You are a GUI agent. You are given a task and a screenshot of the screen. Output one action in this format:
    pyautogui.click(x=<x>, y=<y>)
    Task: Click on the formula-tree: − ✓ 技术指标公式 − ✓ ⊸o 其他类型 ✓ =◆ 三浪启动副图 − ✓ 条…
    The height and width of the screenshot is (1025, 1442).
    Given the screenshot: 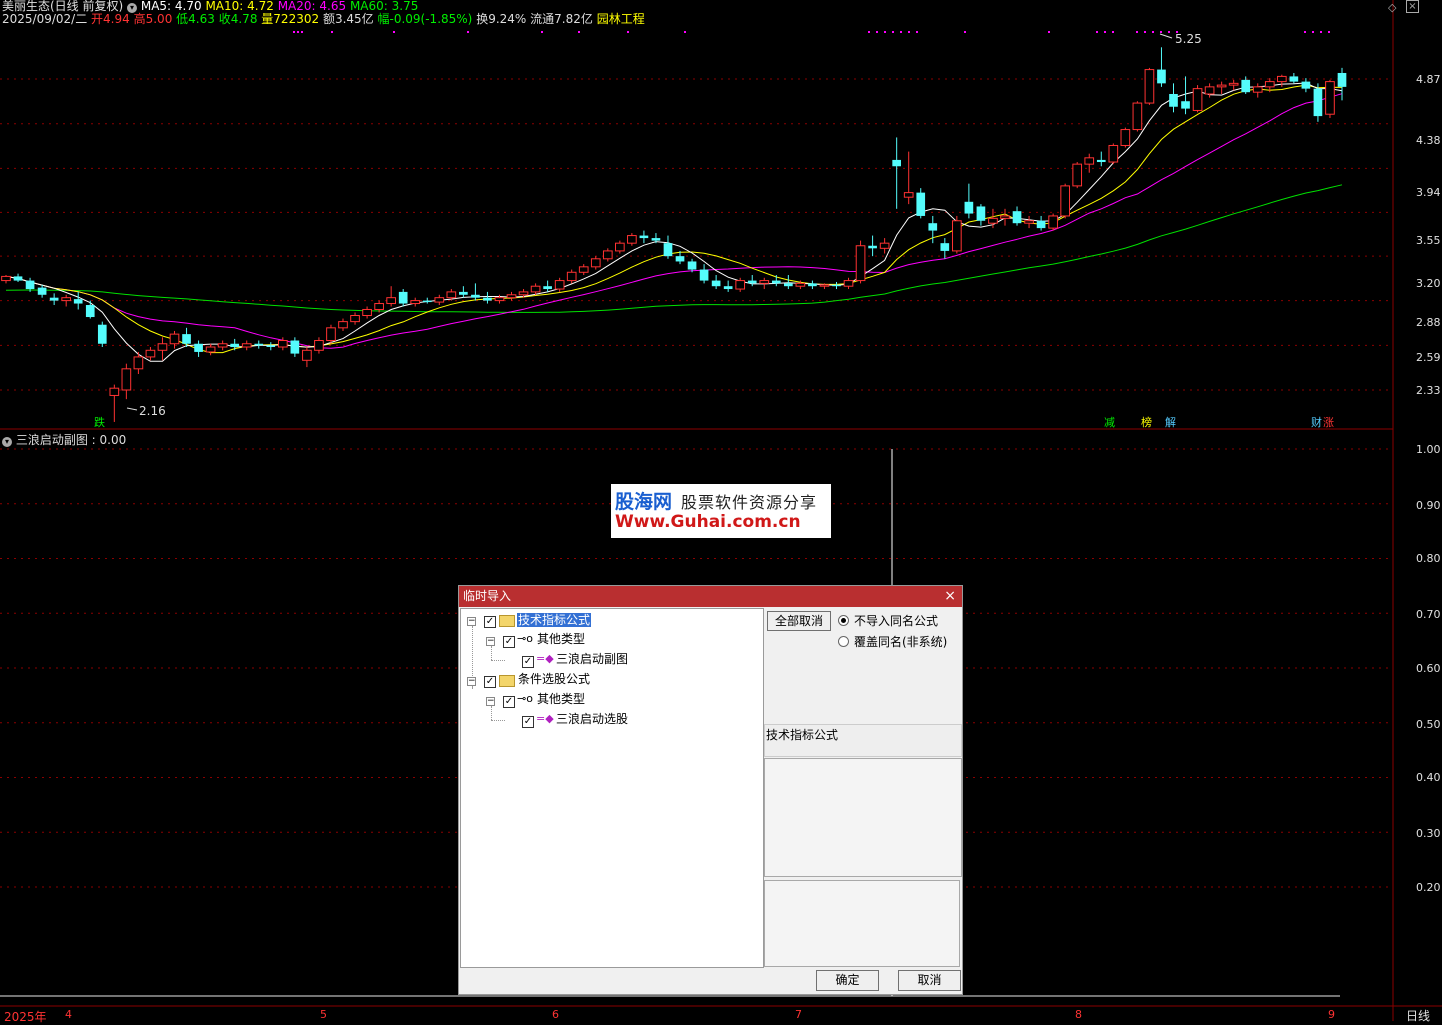 What is the action you would take?
    pyautogui.click(x=612, y=788)
    